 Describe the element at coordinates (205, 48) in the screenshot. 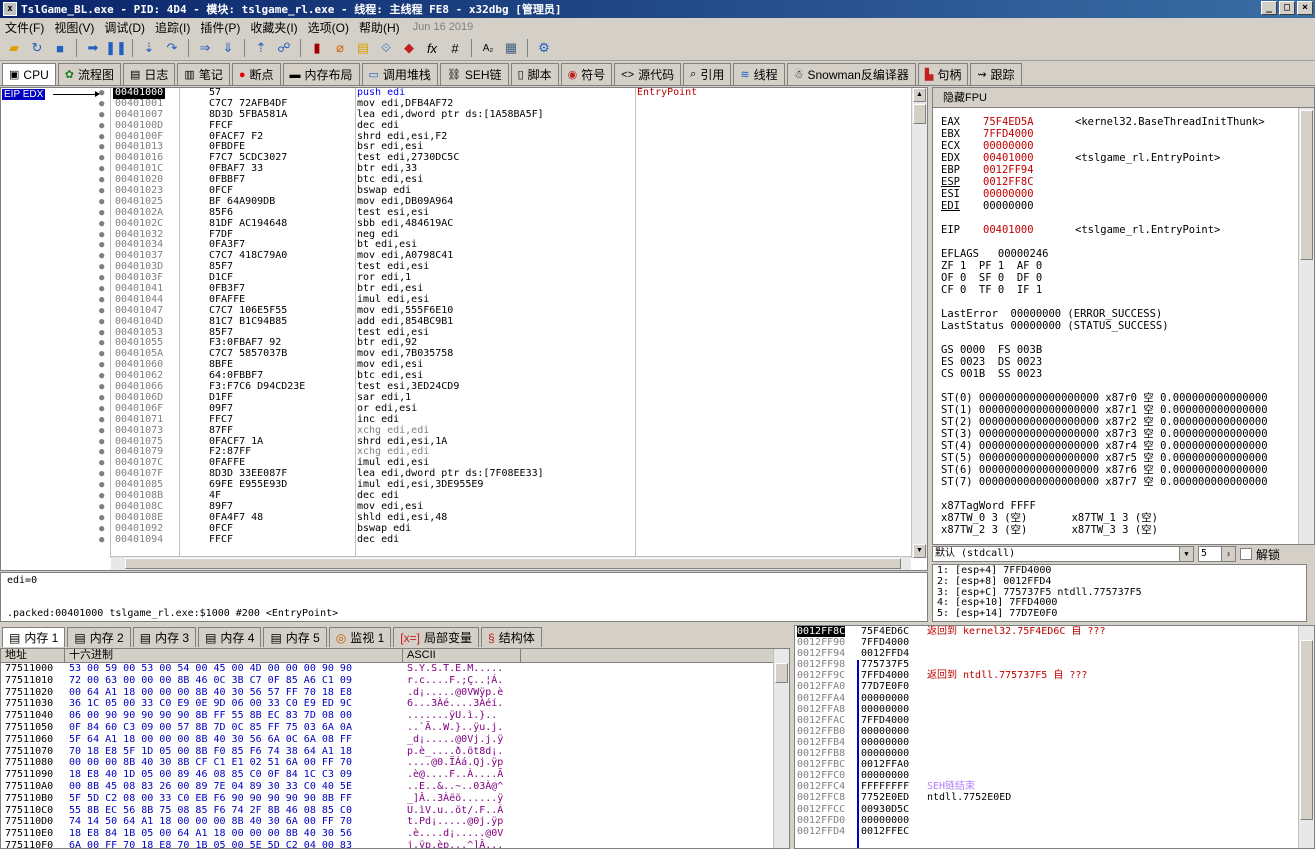

I see `trace-into-icon: ⇒` at that location.